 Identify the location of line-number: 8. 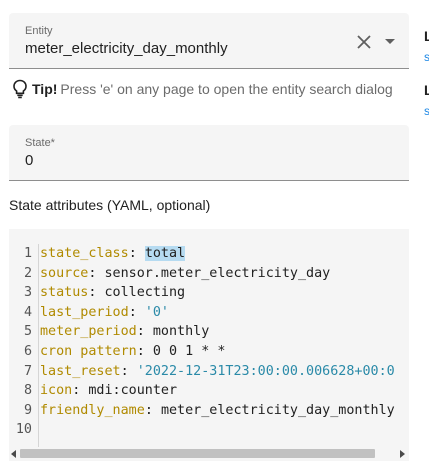
(27, 391).